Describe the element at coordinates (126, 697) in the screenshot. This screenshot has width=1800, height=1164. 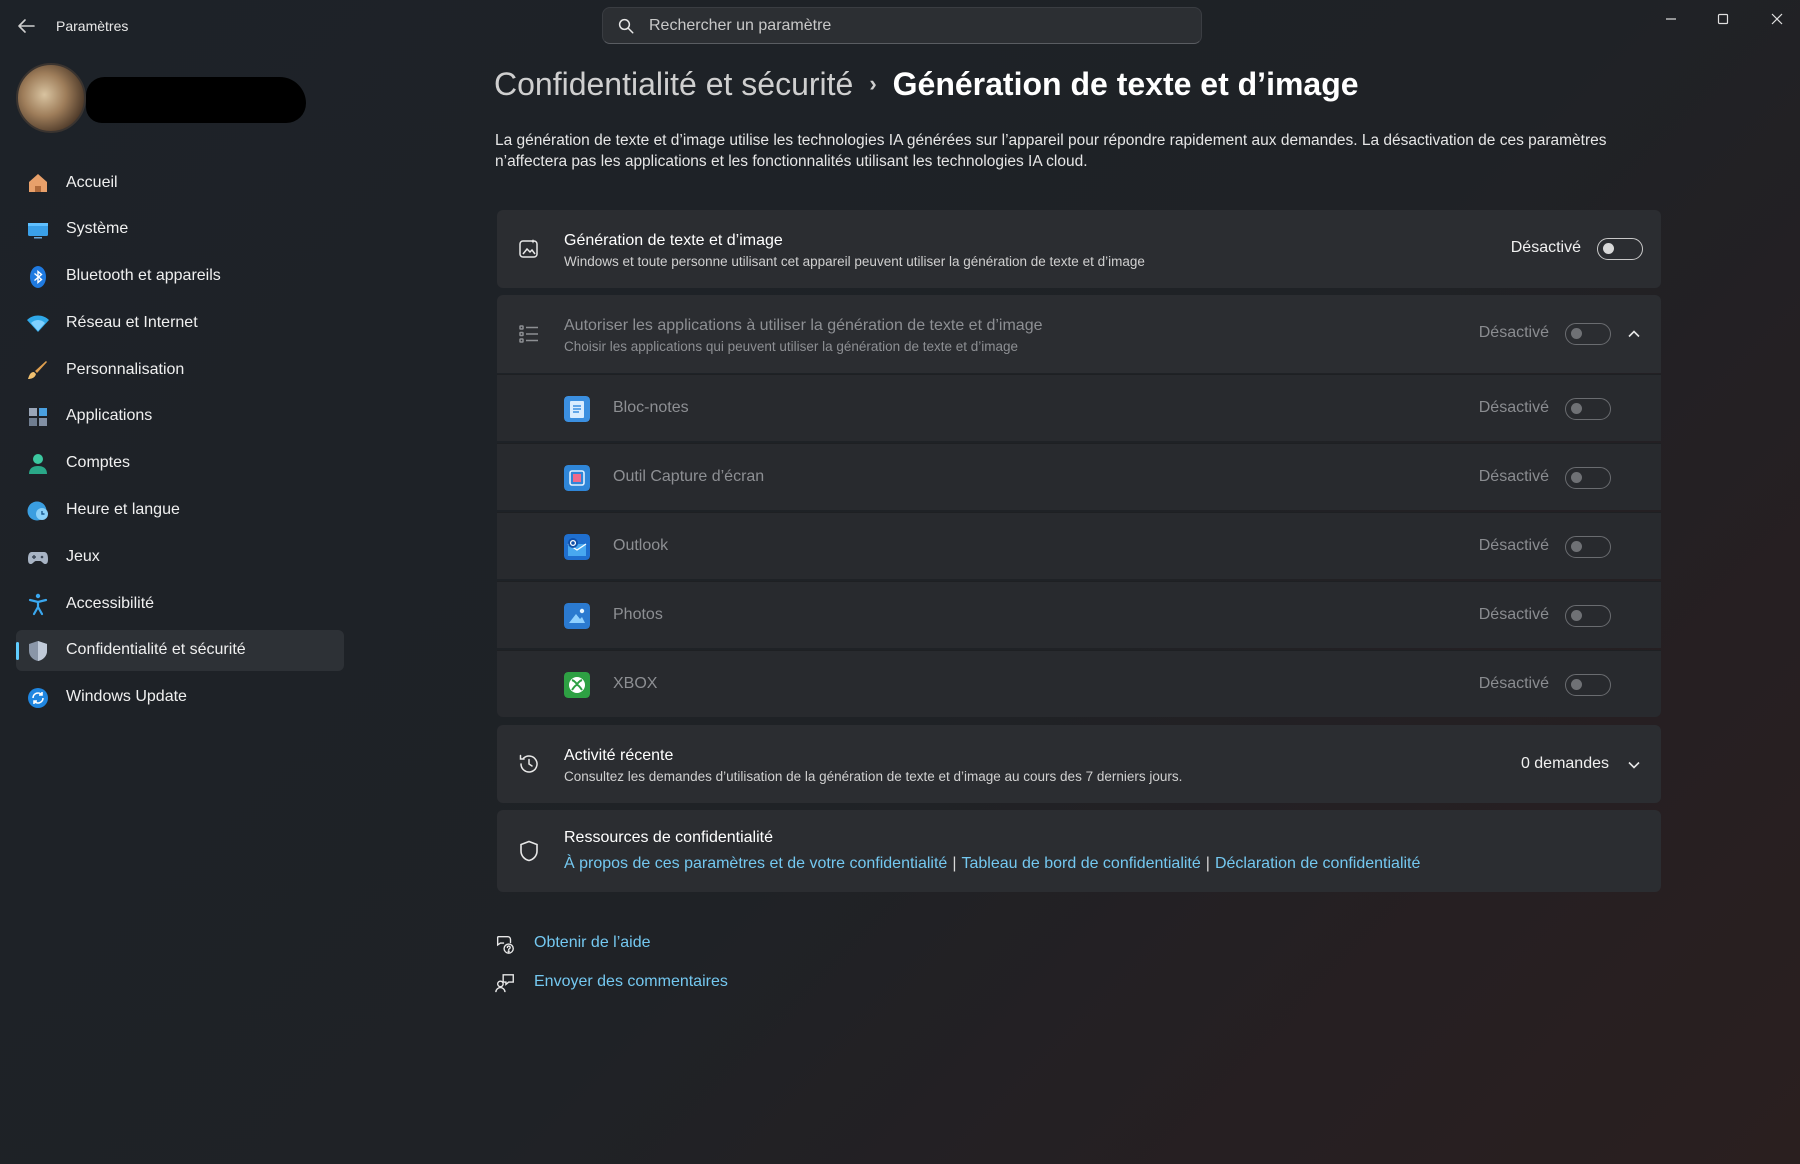
I see `sidebar-item-label: Windows Update` at that location.